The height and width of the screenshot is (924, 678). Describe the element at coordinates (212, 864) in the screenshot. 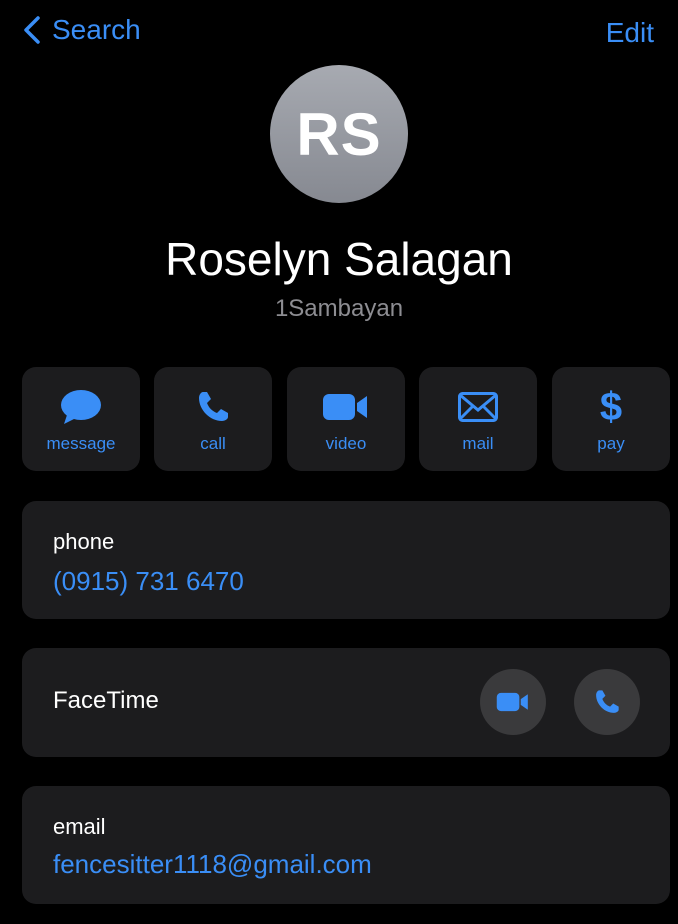

I see `email-address-link: fencesitter1118@gmail.com` at that location.